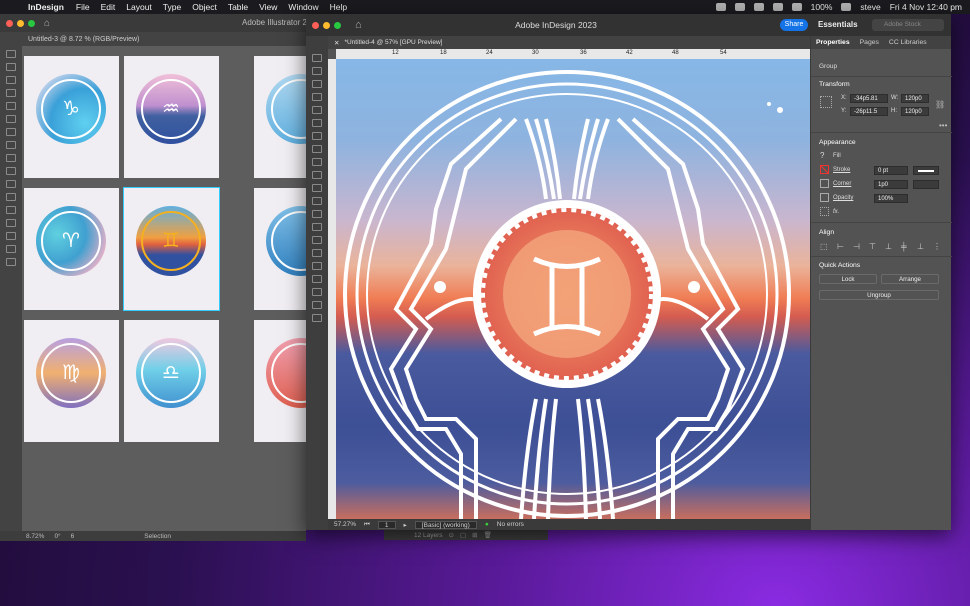 This screenshot has height=606, width=970. What do you see at coordinates (317, 110) in the screenshot?
I see `content-collector-icon` at bounding box center [317, 110].